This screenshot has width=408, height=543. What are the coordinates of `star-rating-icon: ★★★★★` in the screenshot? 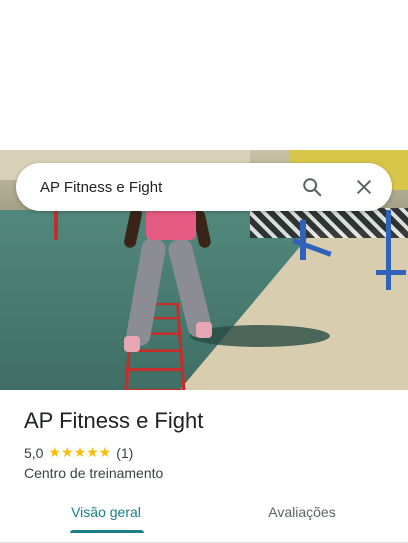 It's located at (80, 452).